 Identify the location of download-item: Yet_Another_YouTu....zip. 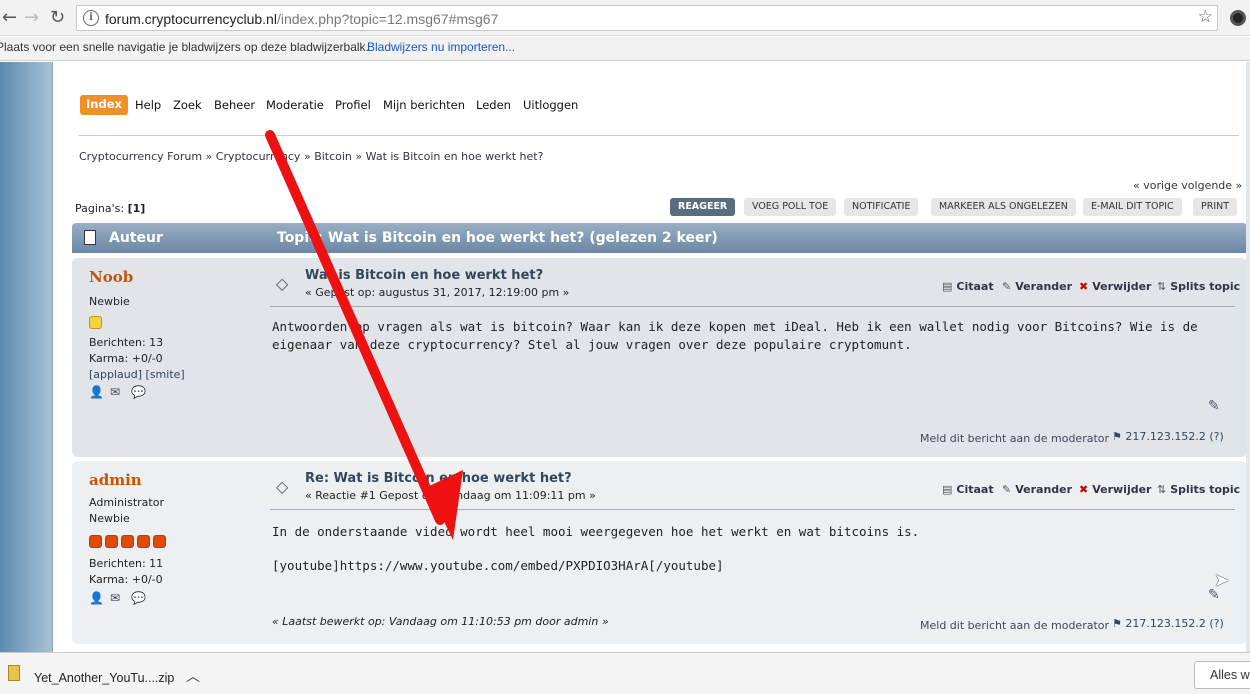
(104, 678).